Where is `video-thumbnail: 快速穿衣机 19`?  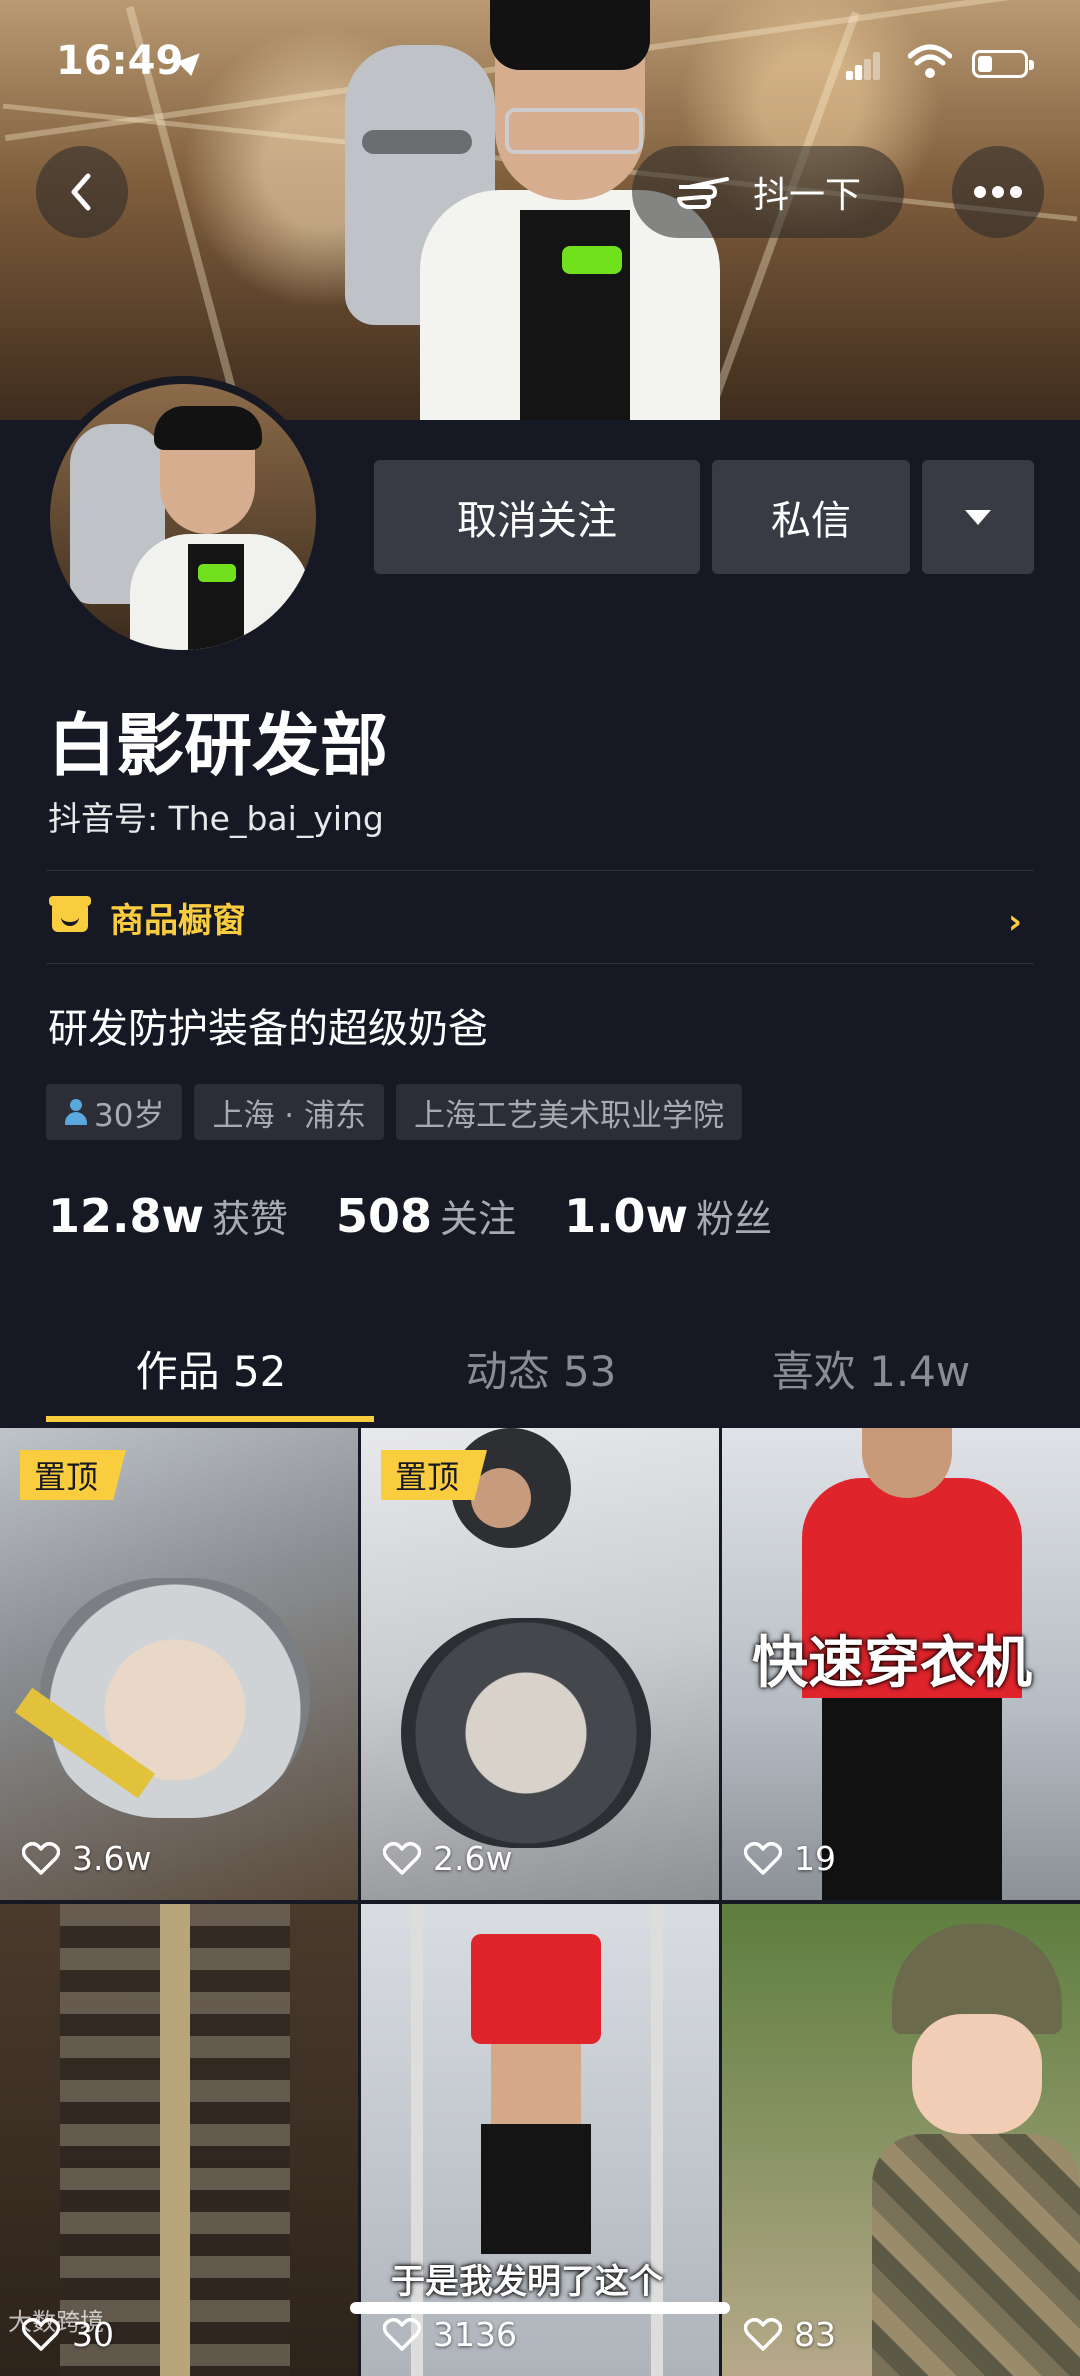 video-thumbnail: 快速穿衣机 19 is located at coordinates (901, 1664).